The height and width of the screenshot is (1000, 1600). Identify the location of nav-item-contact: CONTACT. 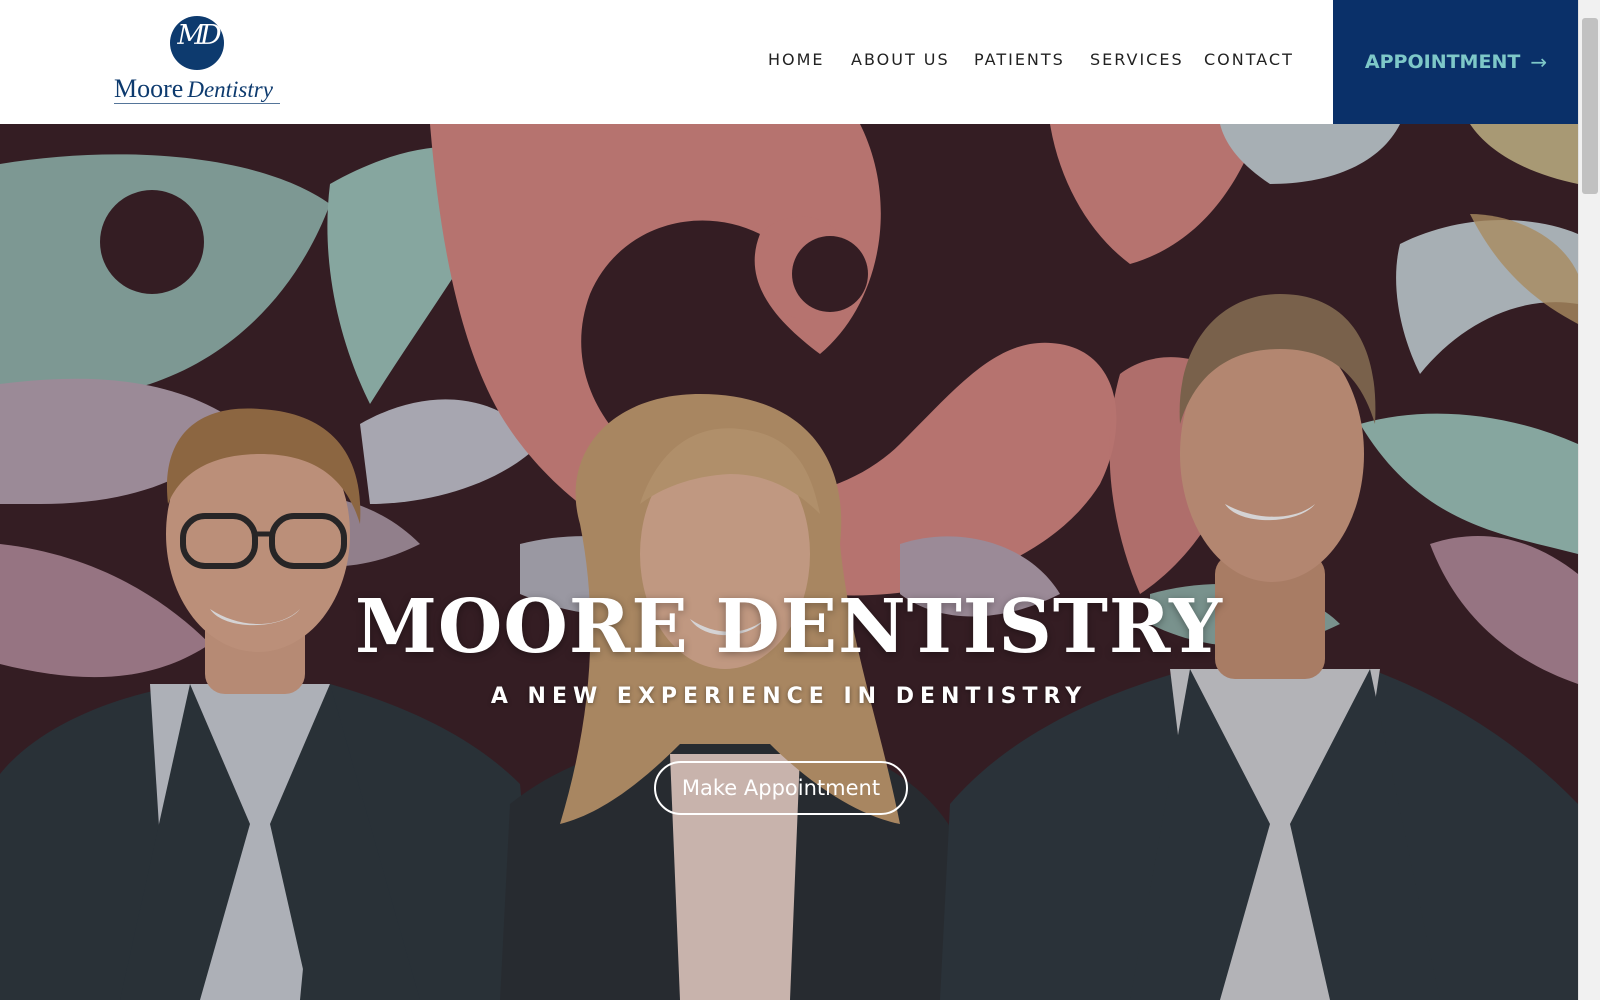
(1249, 59).